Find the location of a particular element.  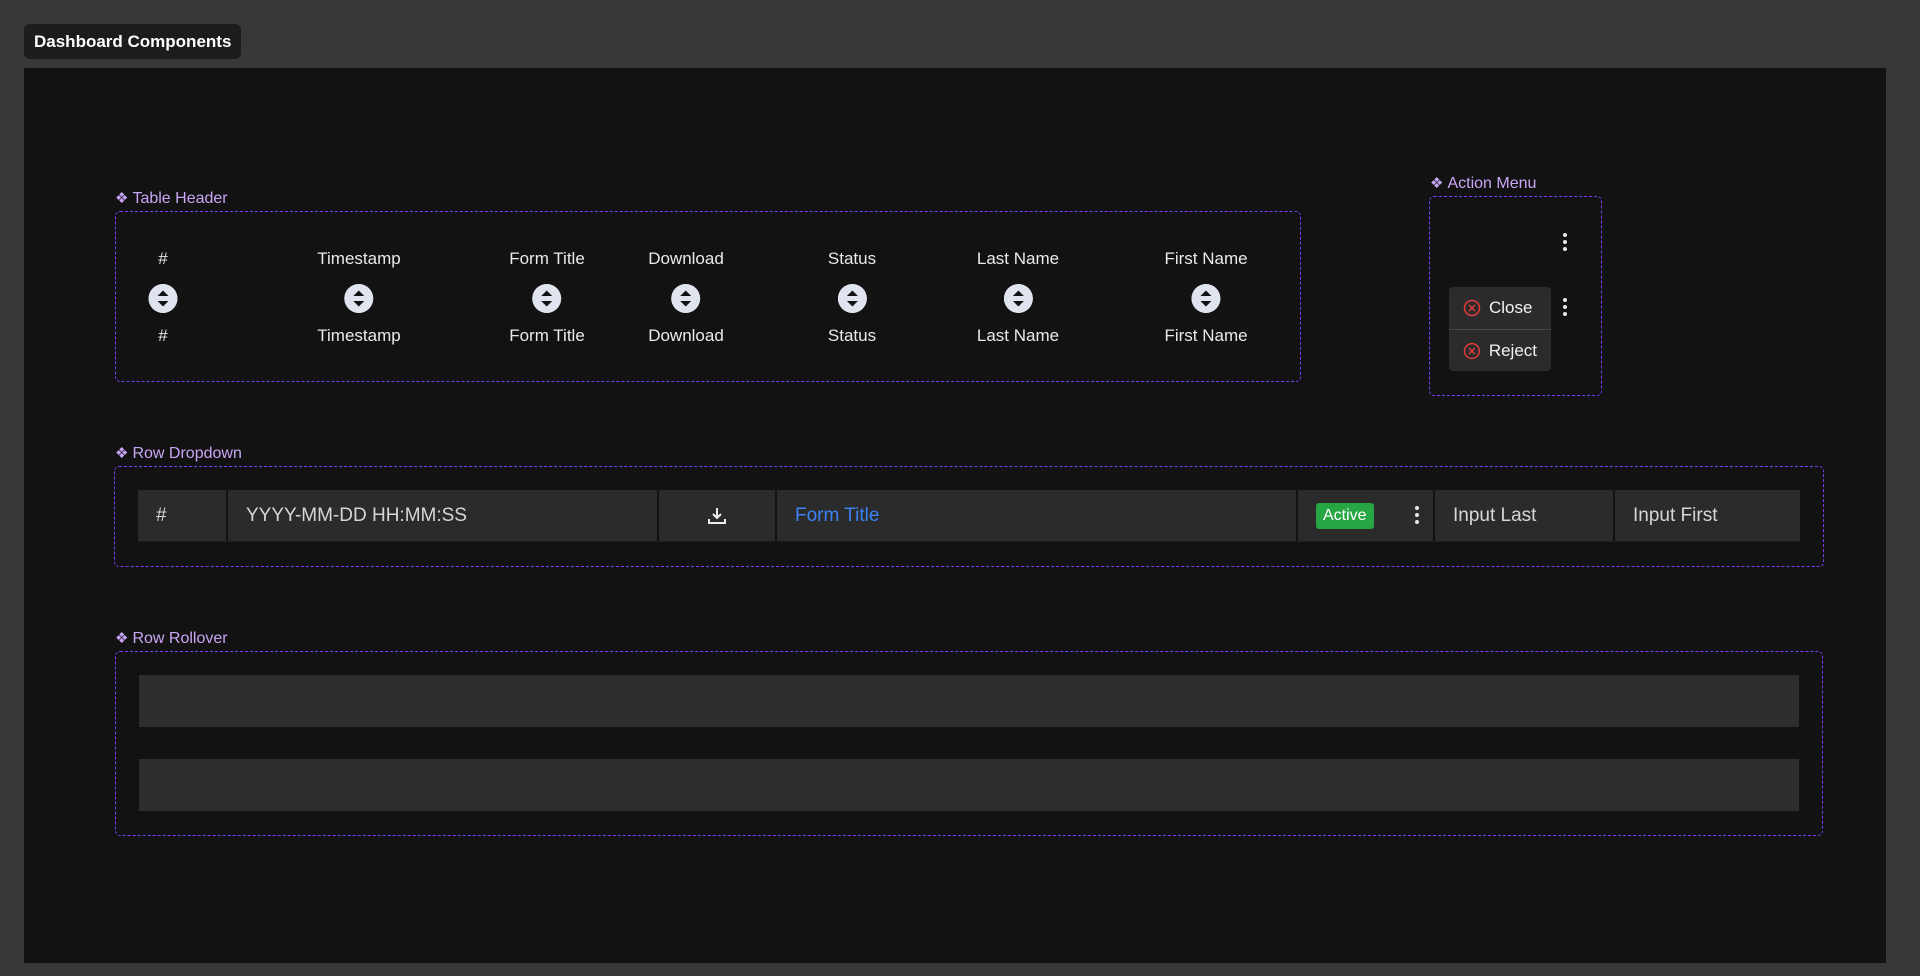

action-menu-label: ❖ Action Menu is located at coordinates (1483, 184).